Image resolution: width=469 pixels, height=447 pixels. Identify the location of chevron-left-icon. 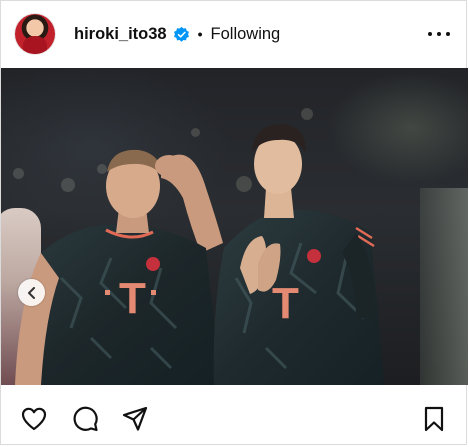
(31, 292).